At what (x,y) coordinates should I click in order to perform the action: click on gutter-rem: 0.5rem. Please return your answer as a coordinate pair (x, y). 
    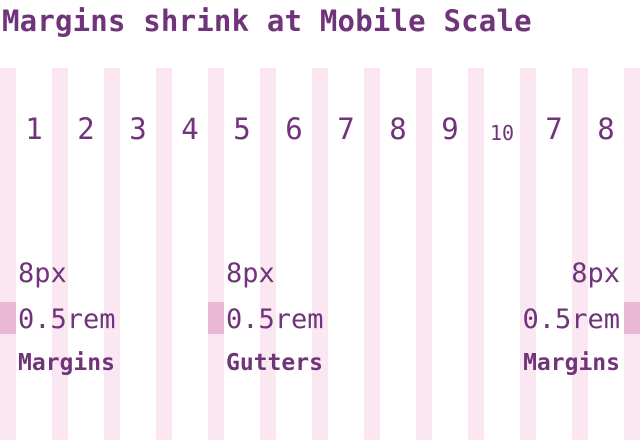
    Looking at the image, I should click on (275, 319).